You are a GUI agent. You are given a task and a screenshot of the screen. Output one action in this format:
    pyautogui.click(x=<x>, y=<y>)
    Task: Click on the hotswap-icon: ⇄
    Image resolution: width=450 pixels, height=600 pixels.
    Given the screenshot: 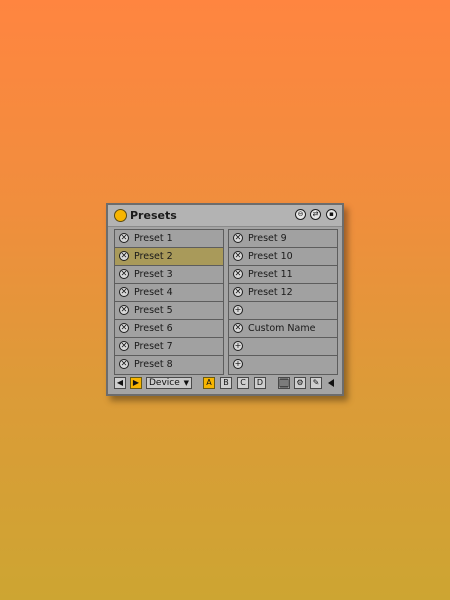 What is the action you would take?
    pyautogui.click(x=315, y=214)
    